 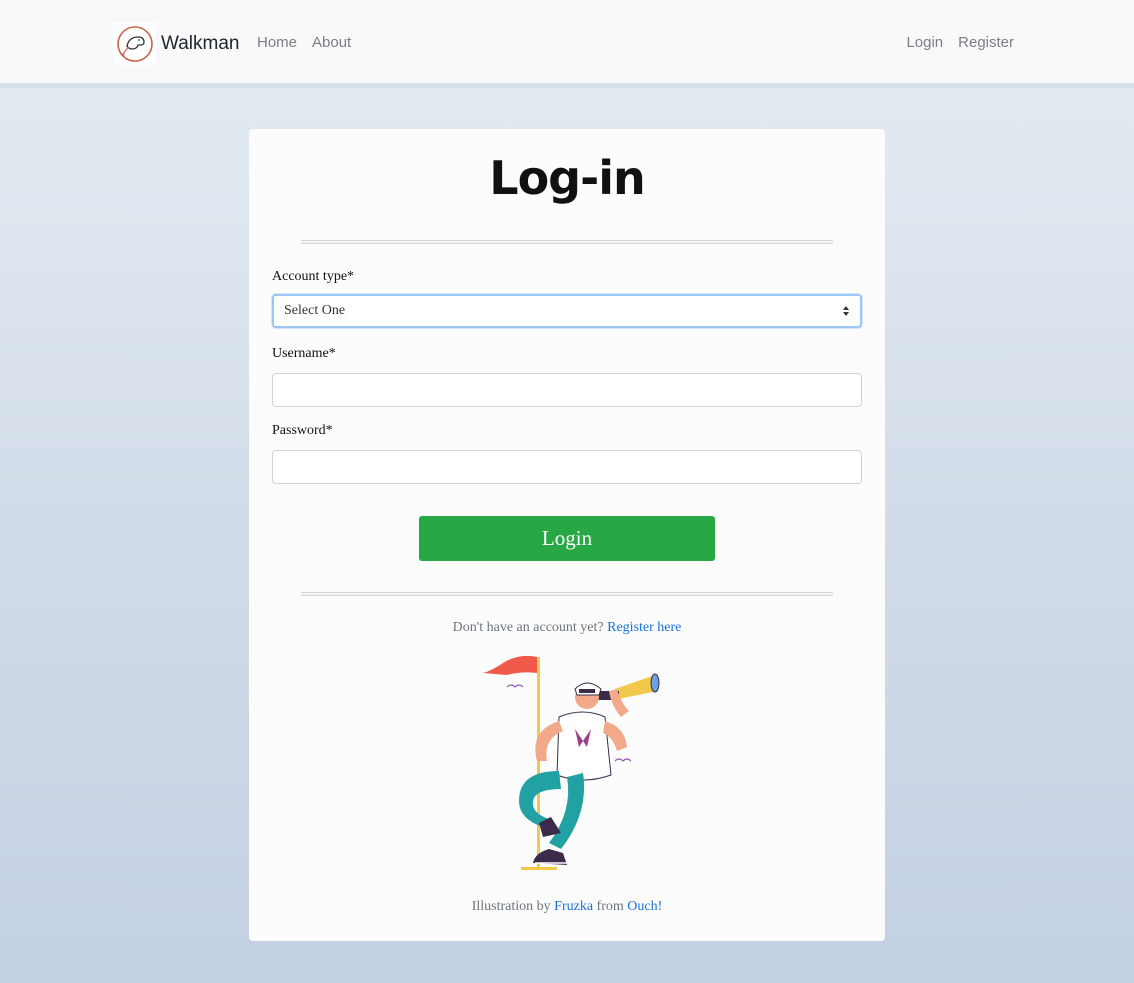 What do you see at coordinates (567, 538) in the screenshot?
I see `login-submit-button: Login` at bounding box center [567, 538].